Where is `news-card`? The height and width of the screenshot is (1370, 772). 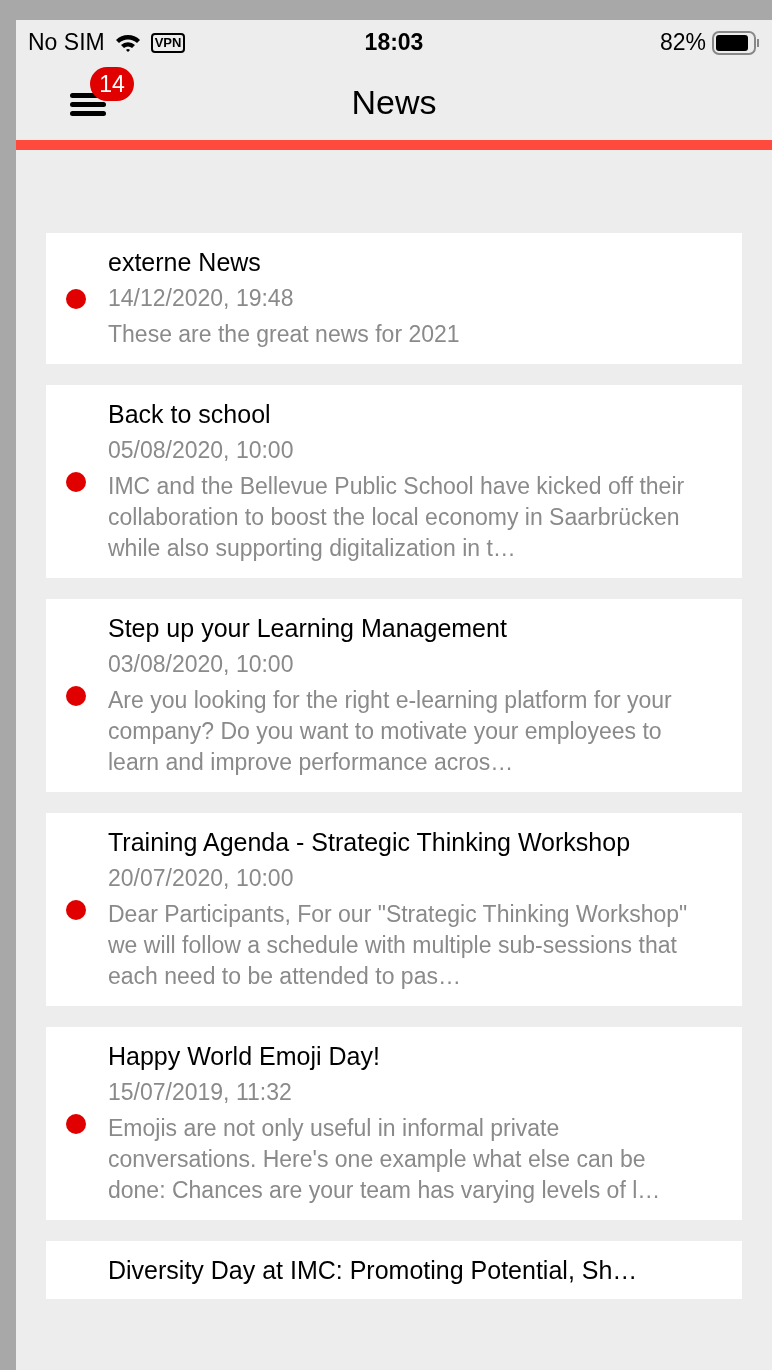 news-card is located at coordinates (394, 909).